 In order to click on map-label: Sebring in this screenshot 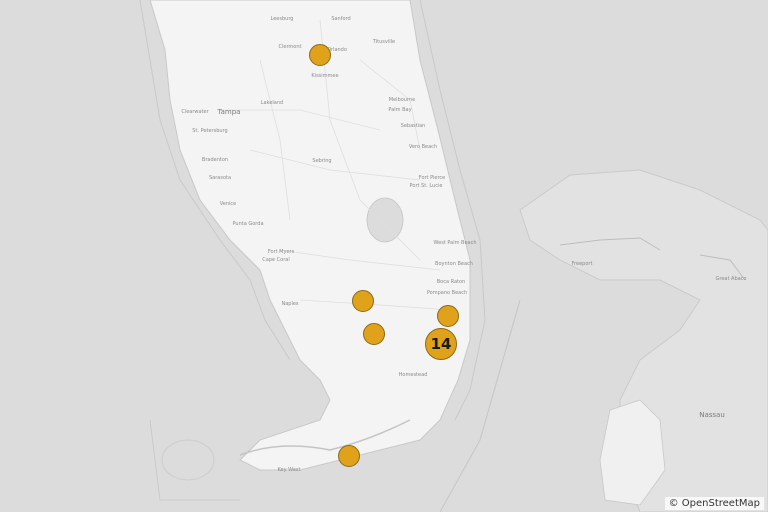, I will do `click(322, 161)`.